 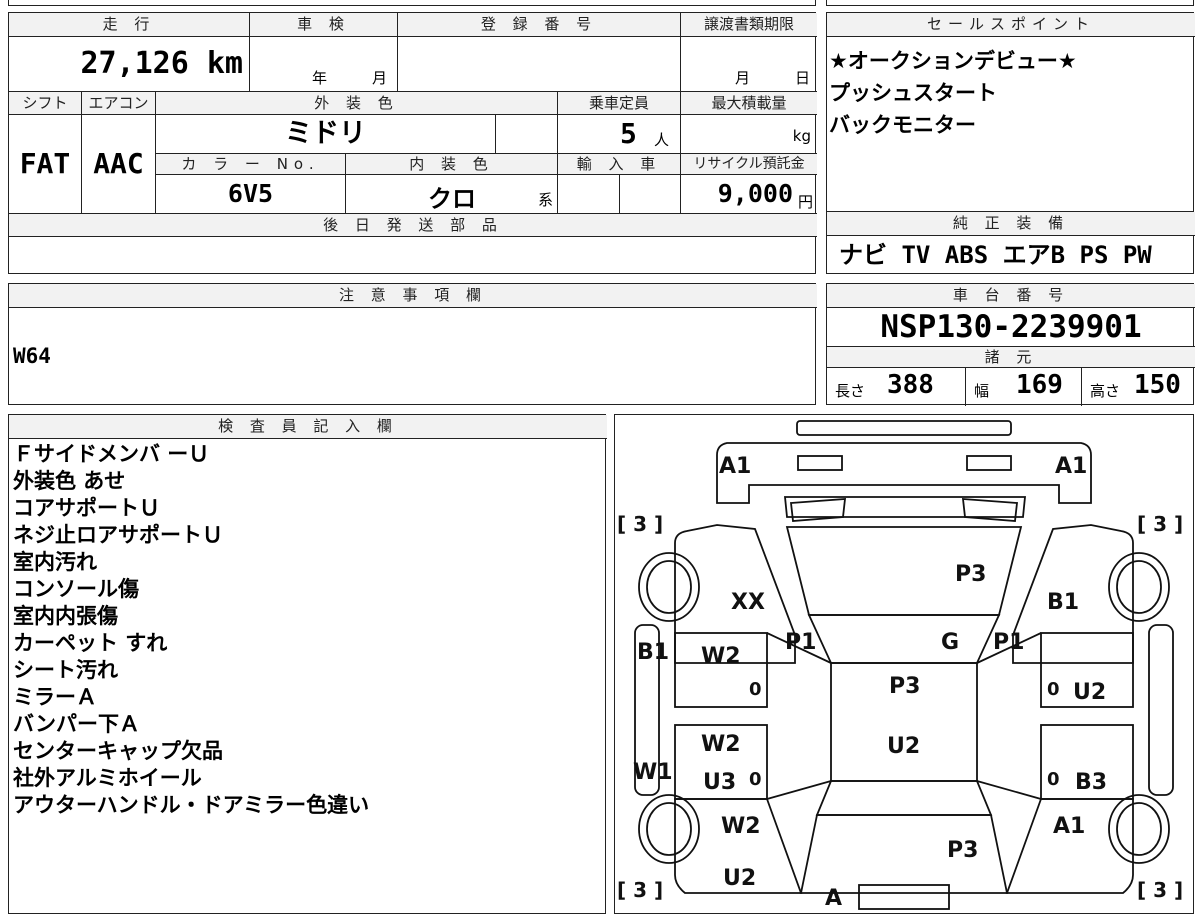 What do you see at coordinates (588, 194) in the screenshot?
I see `import-value-a` at bounding box center [588, 194].